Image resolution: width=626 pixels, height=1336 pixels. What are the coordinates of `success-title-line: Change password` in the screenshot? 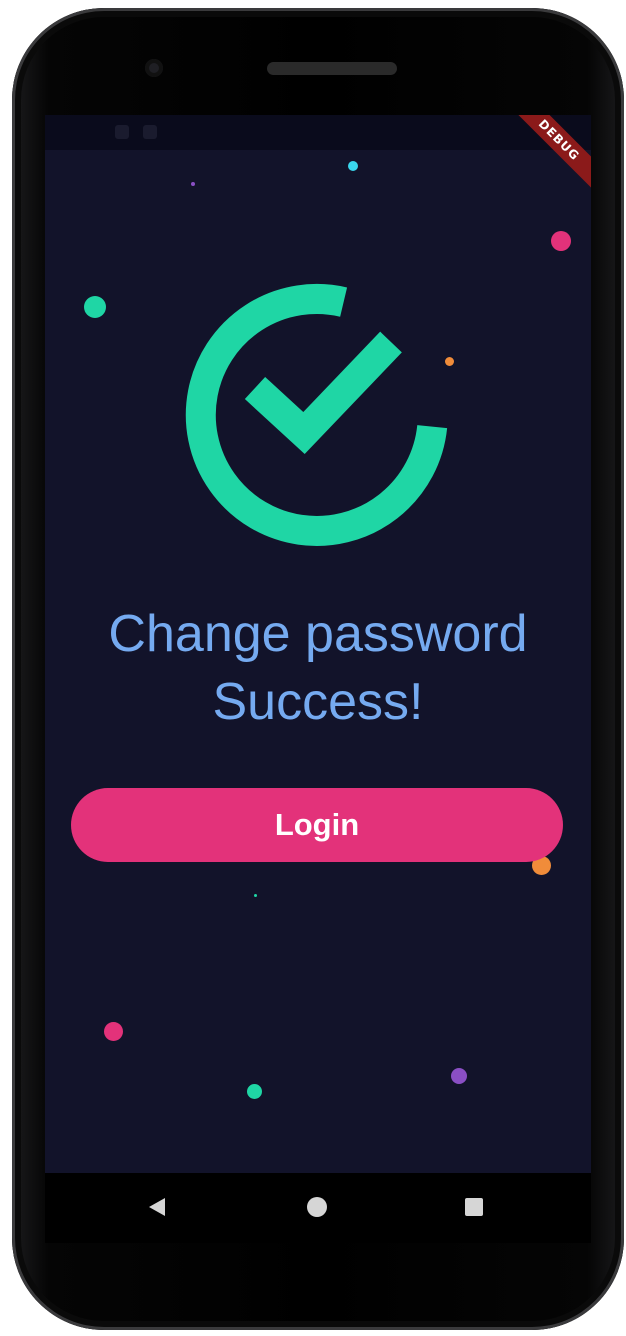 It's located at (318, 634).